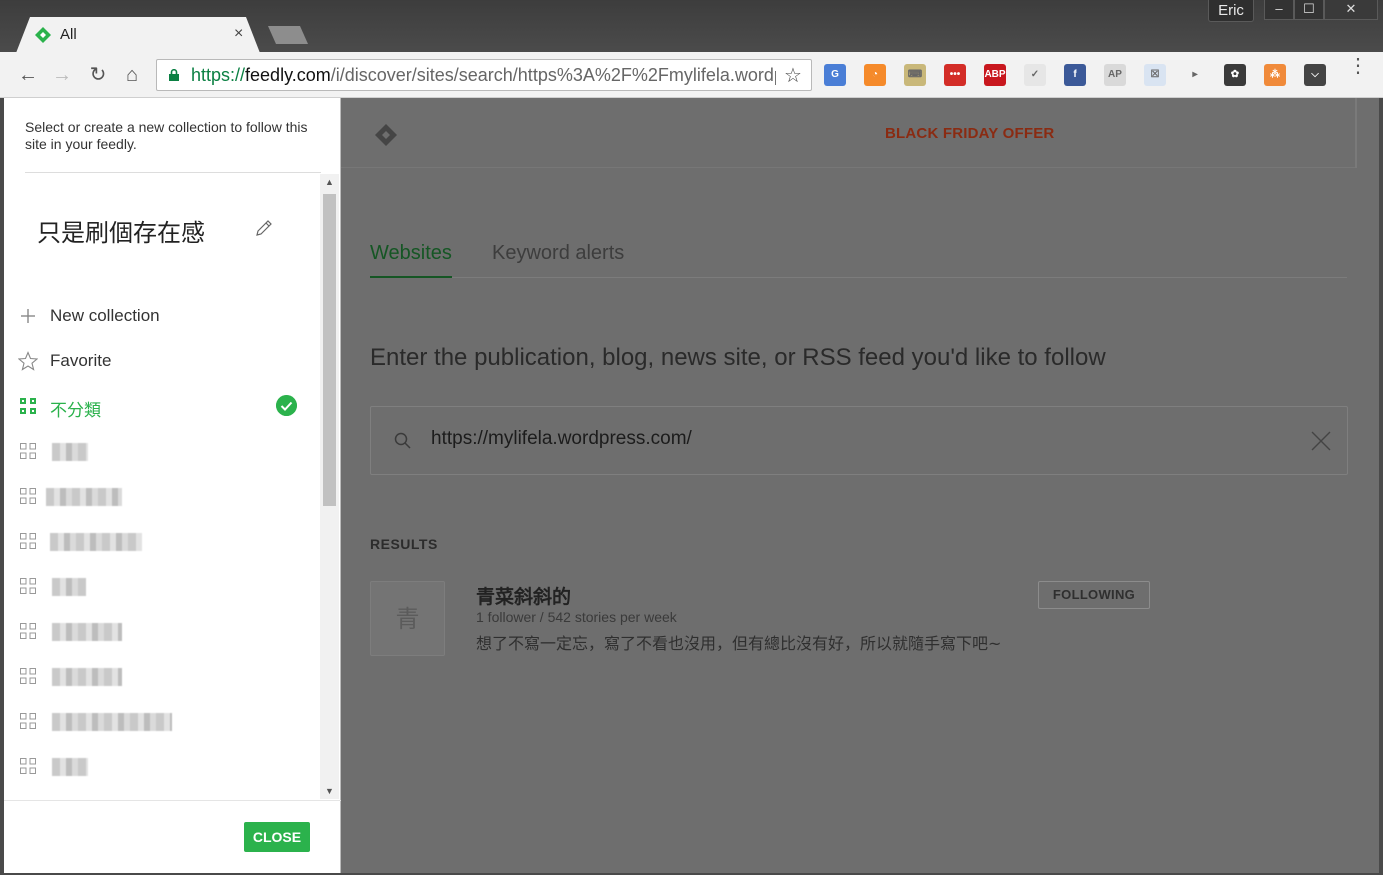  Describe the element at coordinates (576, 617) in the screenshot. I see `result-meta: 1 follower / 542 stories per week` at that location.